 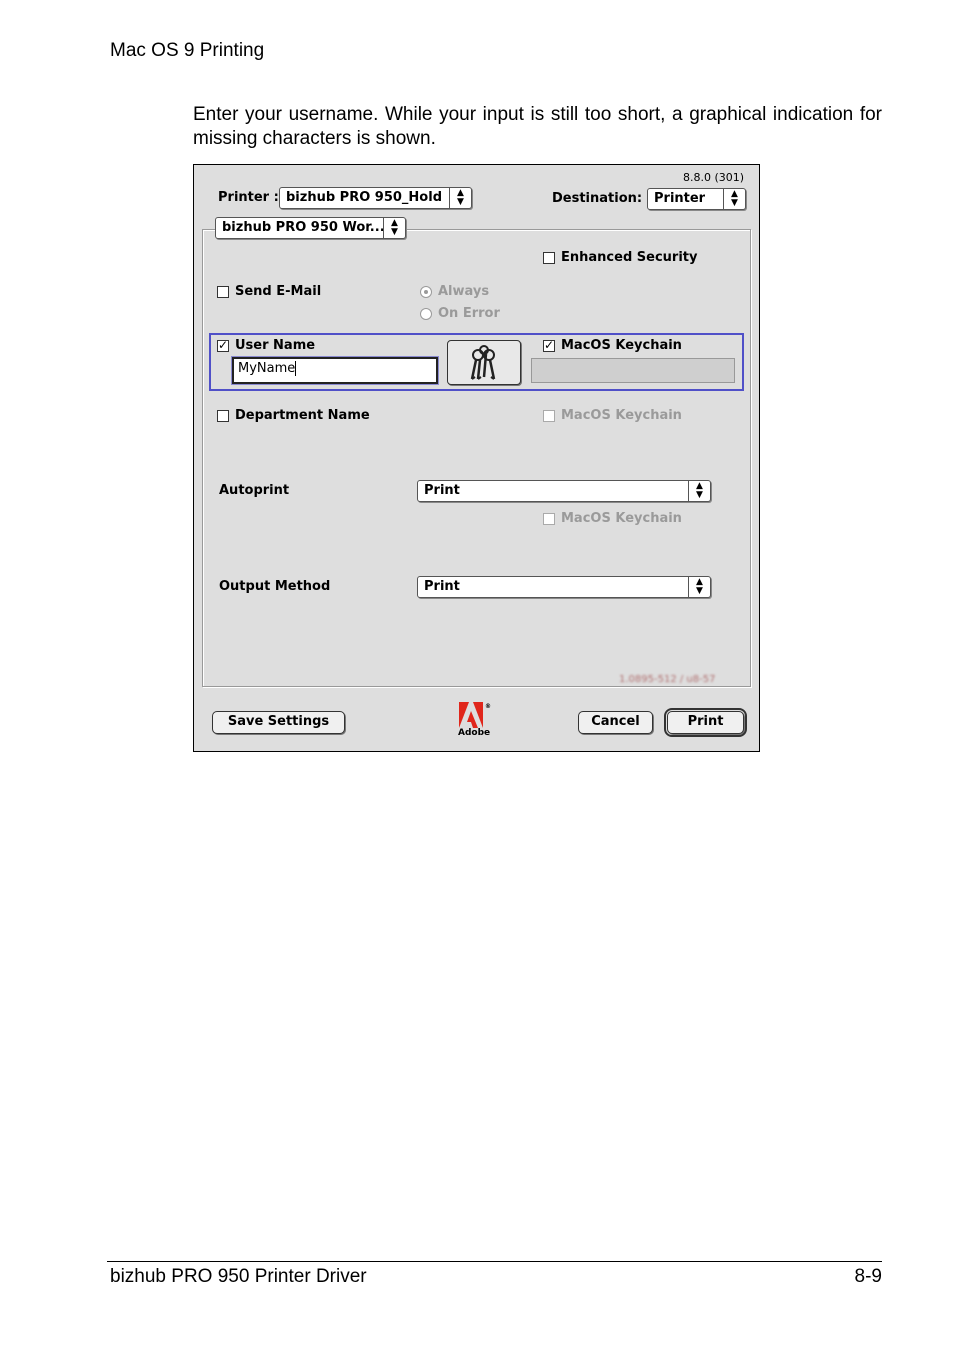 I want to click on footer-rule, so click(x=494, y=1261).